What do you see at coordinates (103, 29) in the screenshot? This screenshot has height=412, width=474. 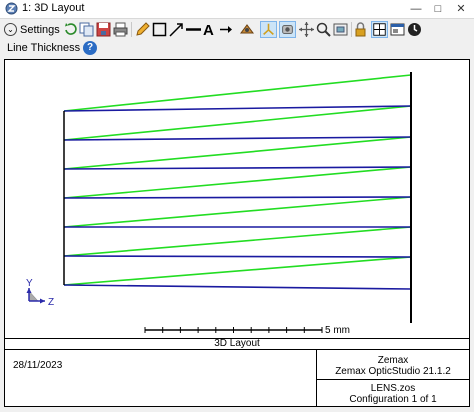 I see `save-icon` at bounding box center [103, 29].